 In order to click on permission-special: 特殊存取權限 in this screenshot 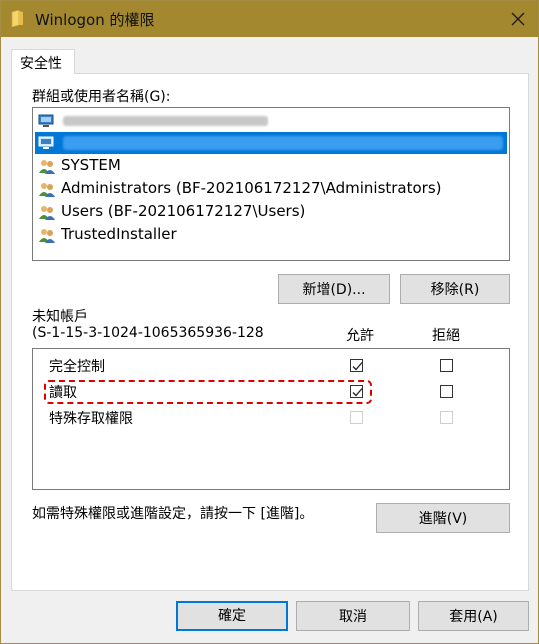, I will do `click(91, 419)`.